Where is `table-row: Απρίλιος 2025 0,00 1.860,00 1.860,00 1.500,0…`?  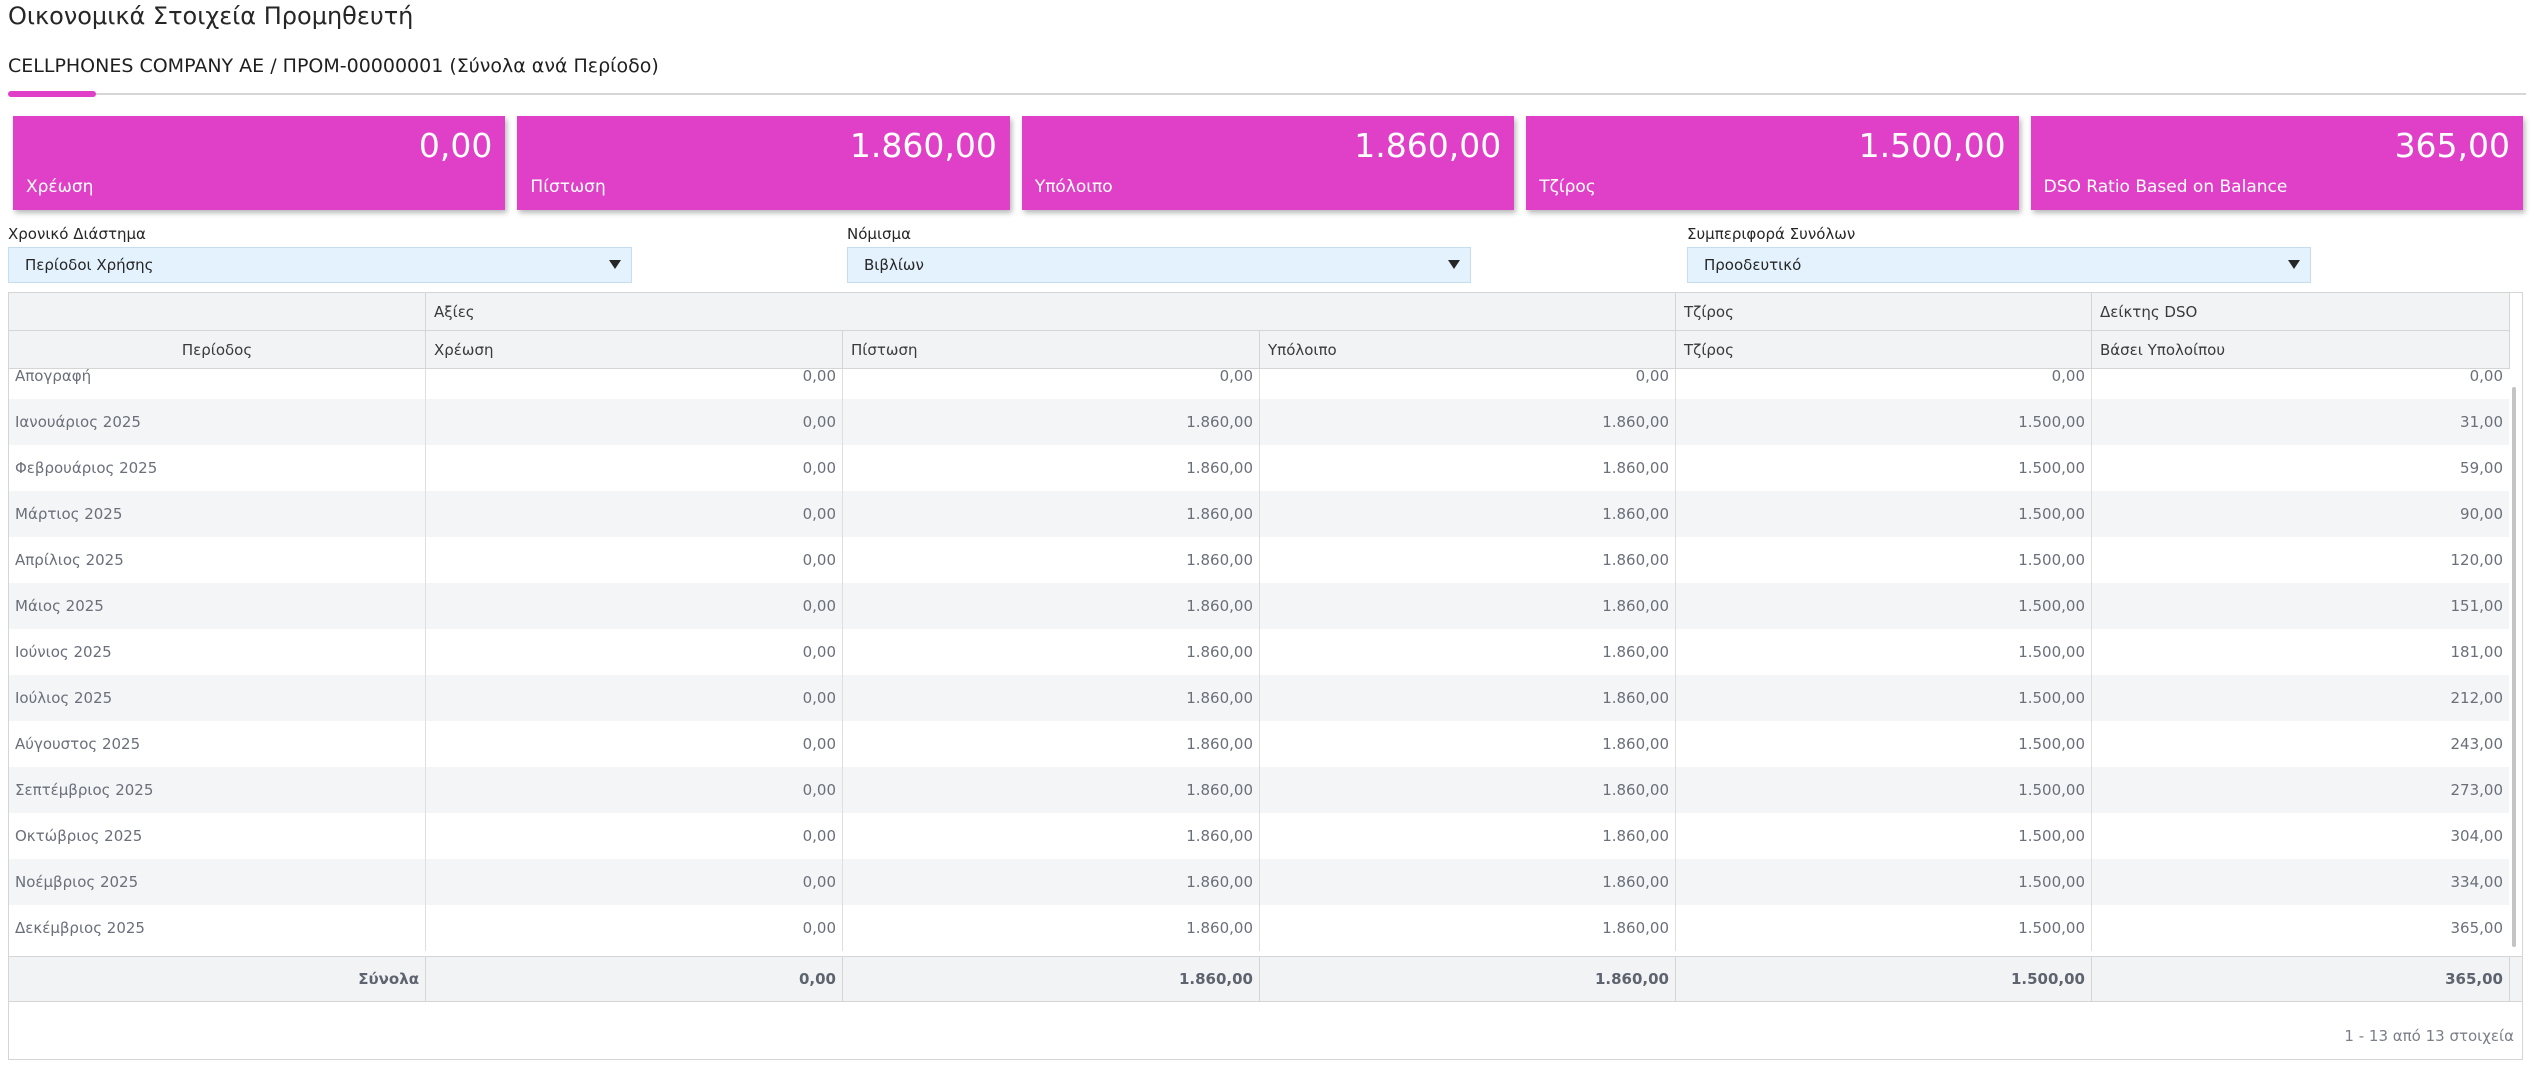 table-row: Απρίλιος 2025 0,00 1.860,00 1.860,00 1.500,0… is located at coordinates (1259, 560).